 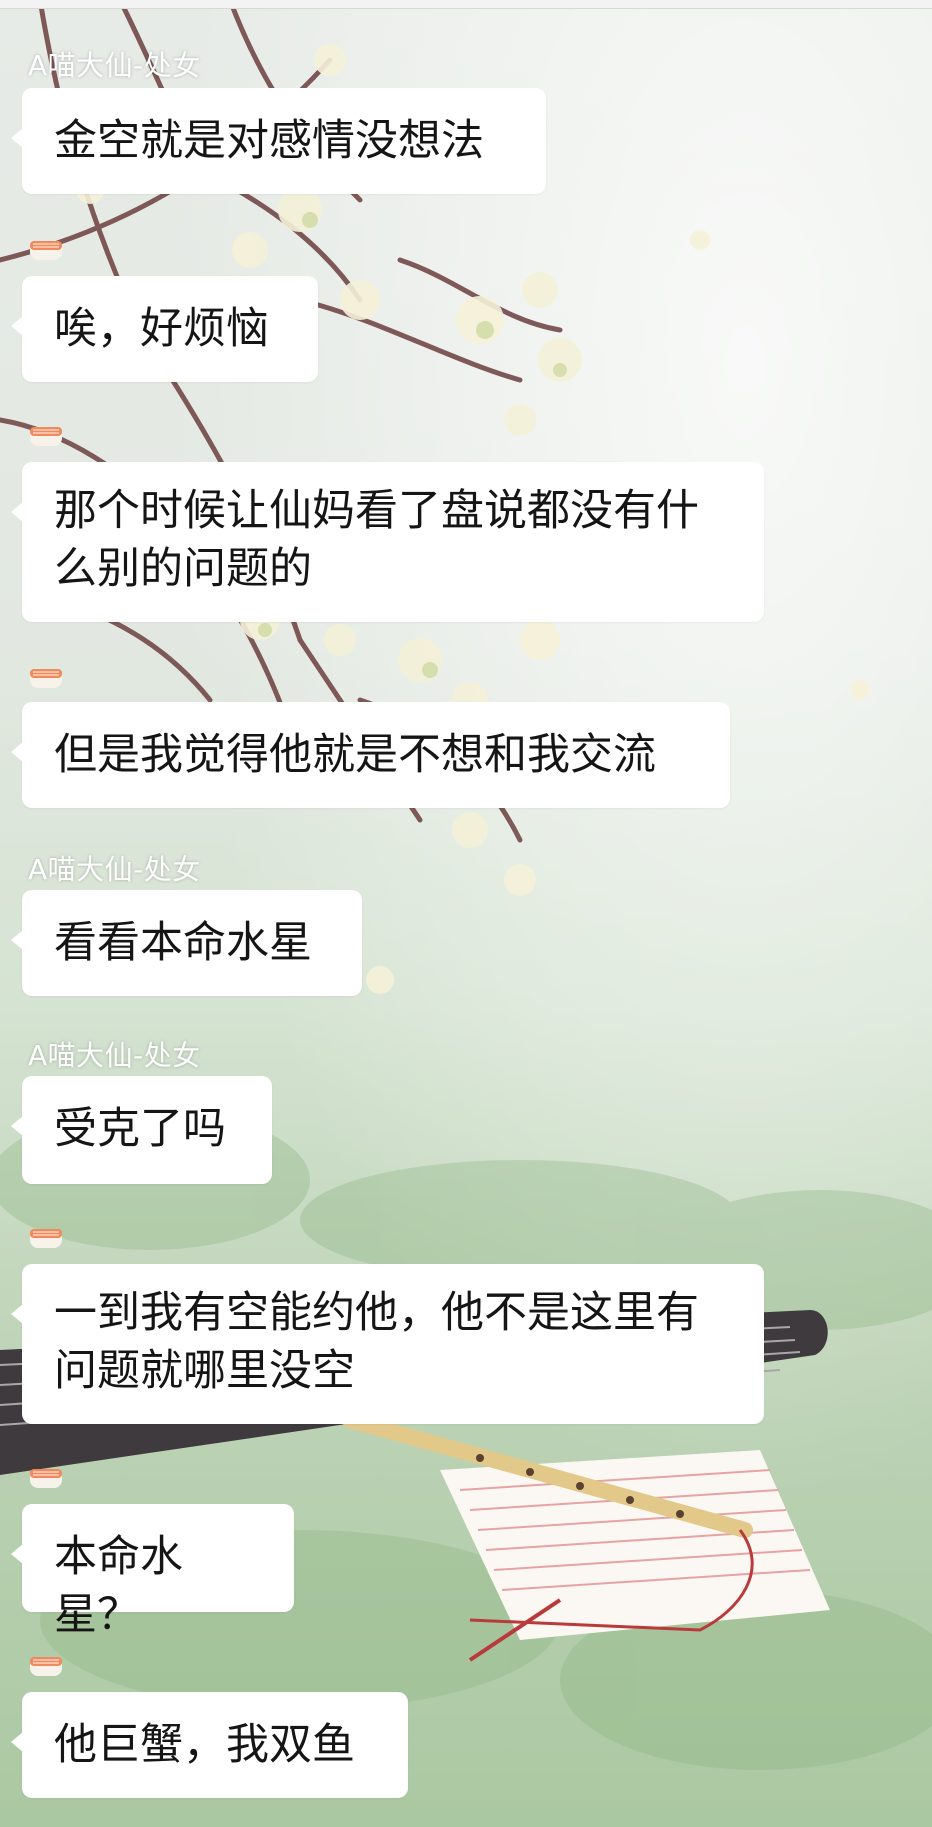 I want to click on message-text: 一到我有空能约他，他不是这里有问题就哪里没空, so click(x=376, y=1342).